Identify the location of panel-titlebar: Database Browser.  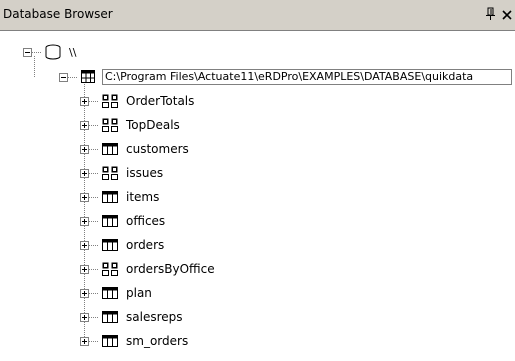
(257, 15).